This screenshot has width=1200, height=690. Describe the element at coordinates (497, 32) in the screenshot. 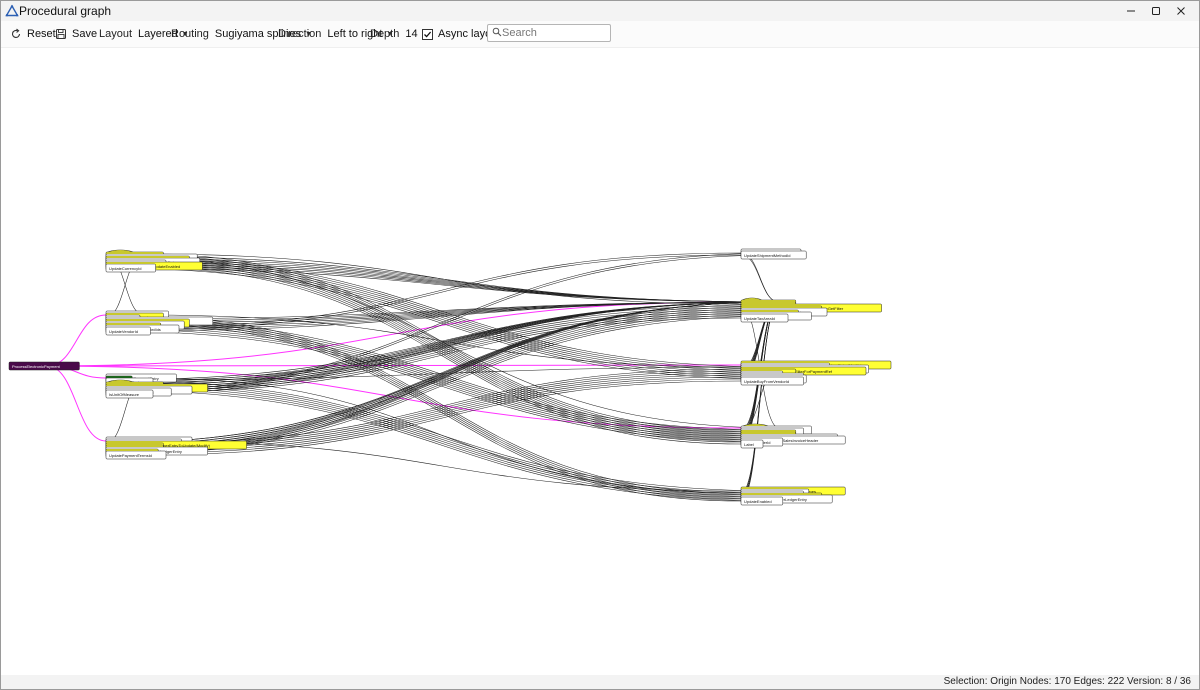

I see `search-icon` at that location.